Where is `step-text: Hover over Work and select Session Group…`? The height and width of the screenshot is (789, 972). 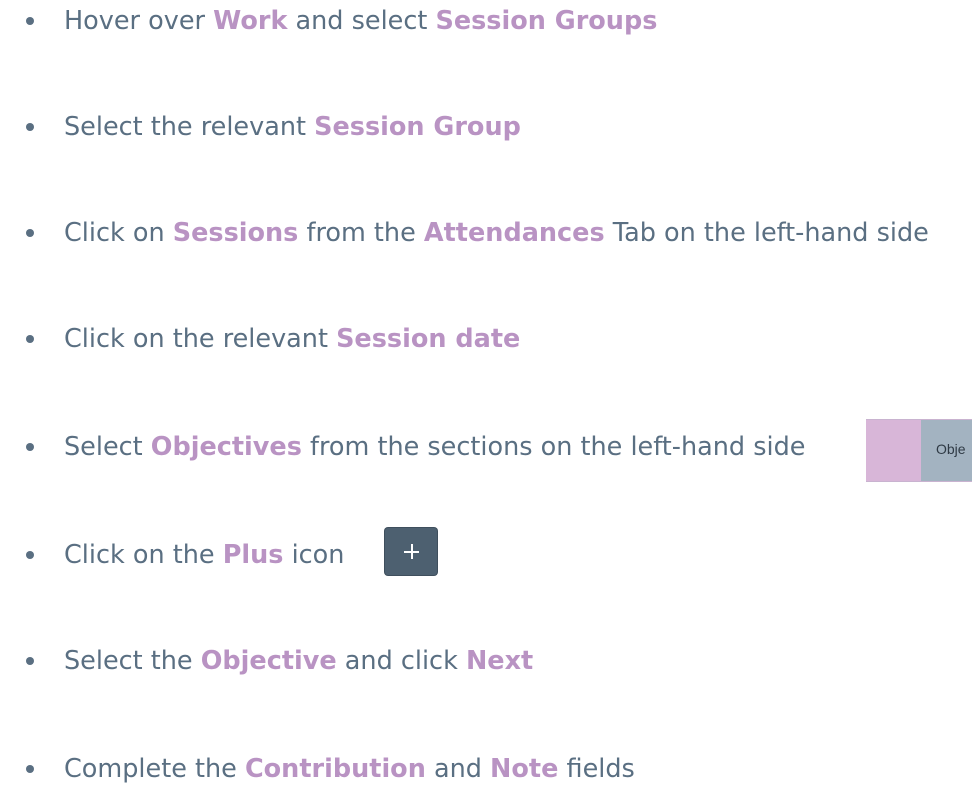
step-text: Hover over Work and select Session Group… is located at coordinates (360, 21).